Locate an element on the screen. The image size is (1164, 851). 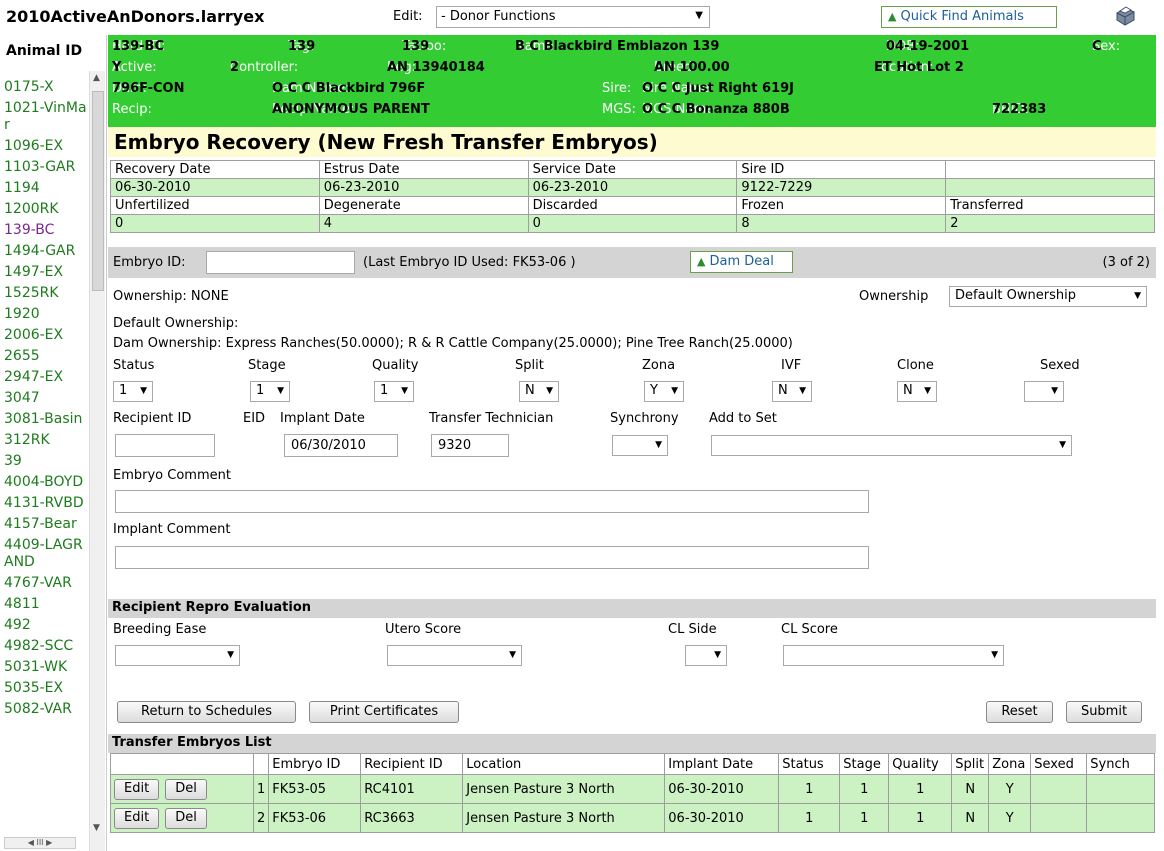
utero-score-select: ▼ is located at coordinates (454, 655).